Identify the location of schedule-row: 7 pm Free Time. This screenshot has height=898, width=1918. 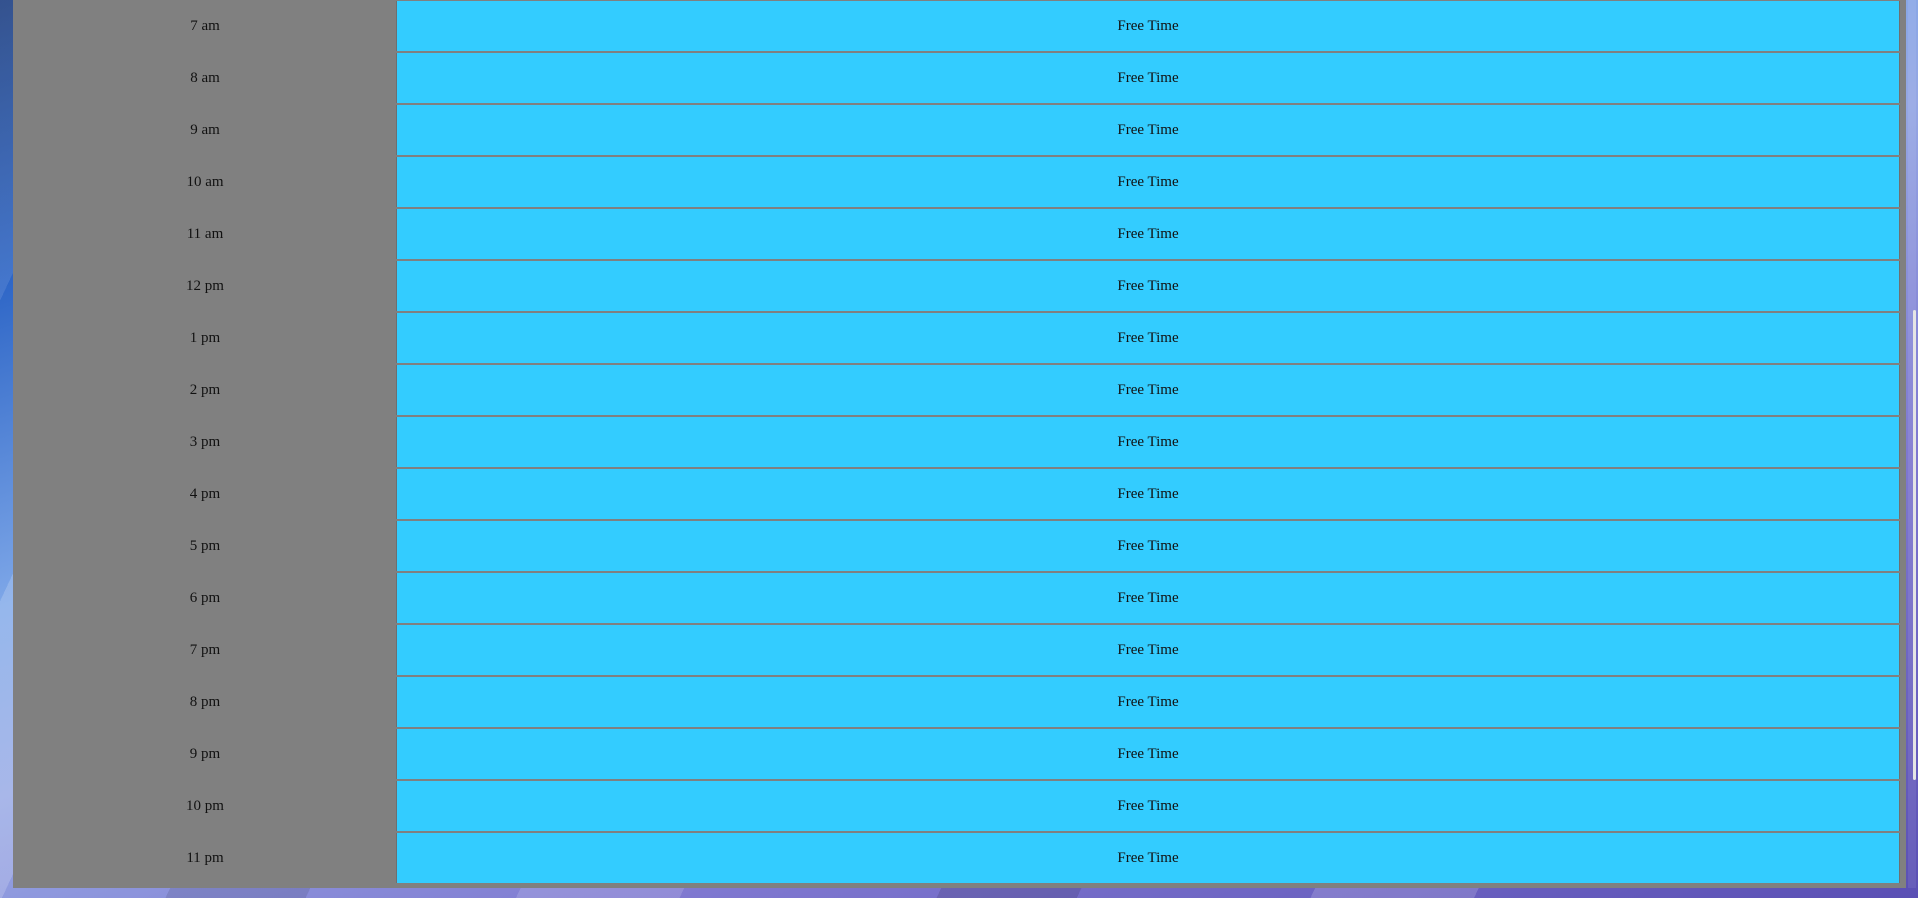
(959, 650).